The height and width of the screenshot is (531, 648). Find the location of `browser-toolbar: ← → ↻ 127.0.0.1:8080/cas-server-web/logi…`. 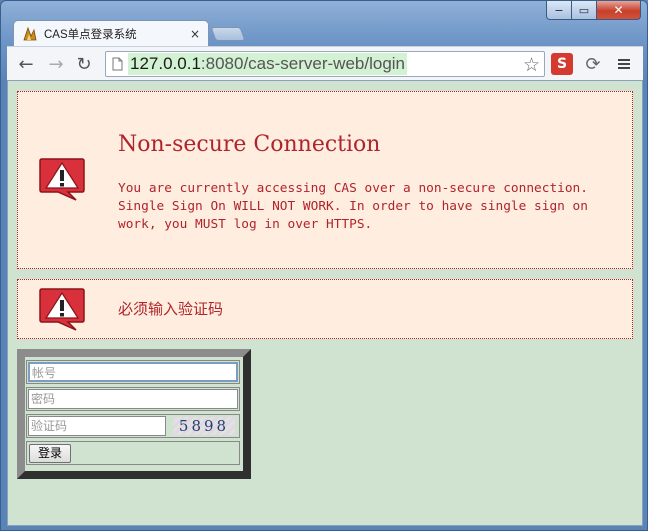

browser-toolbar: ← → ↻ 127.0.0.1:8080/cas-server-web/logi… is located at coordinates (325, 63).